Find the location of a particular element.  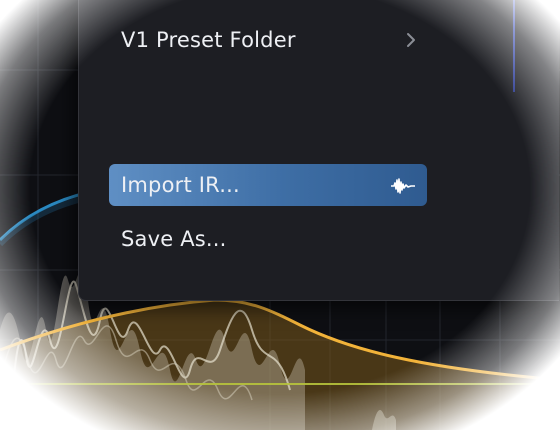

menu-item-label: V1 Preset Folder is located at coordinates (208, 40).